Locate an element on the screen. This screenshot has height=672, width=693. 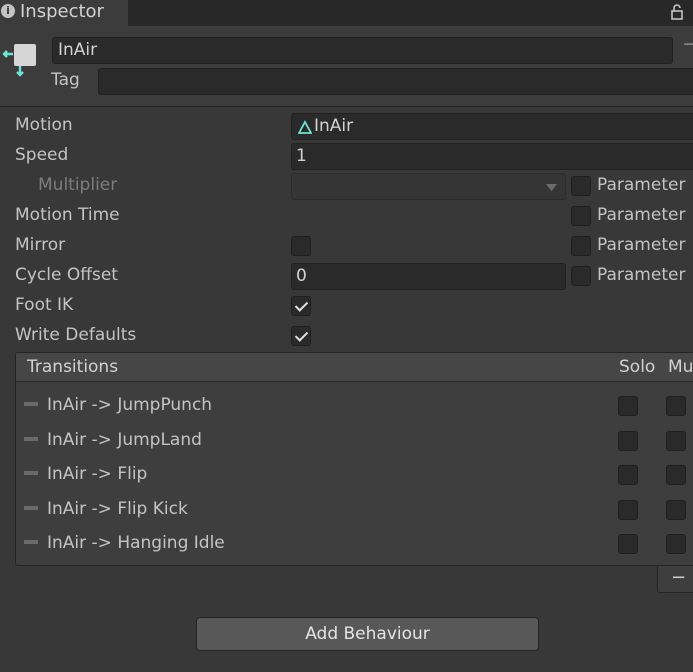
write-defaults-label: Write Defaults is located at coordinates (76, 335).